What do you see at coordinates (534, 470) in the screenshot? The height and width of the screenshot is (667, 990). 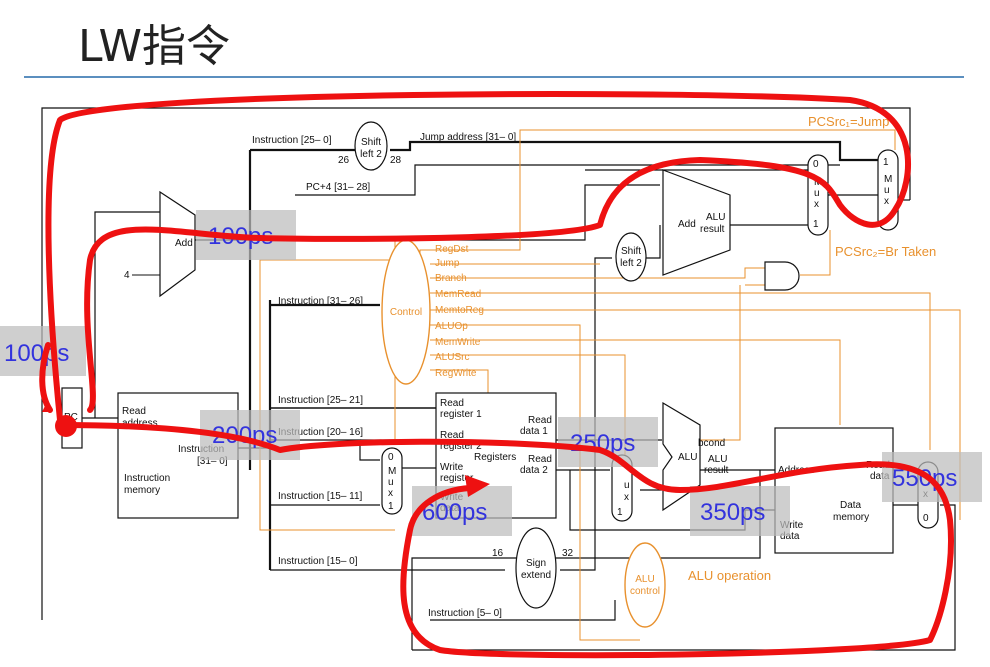 I see `rd2-b: data 2` at bounding box center [534, 470].